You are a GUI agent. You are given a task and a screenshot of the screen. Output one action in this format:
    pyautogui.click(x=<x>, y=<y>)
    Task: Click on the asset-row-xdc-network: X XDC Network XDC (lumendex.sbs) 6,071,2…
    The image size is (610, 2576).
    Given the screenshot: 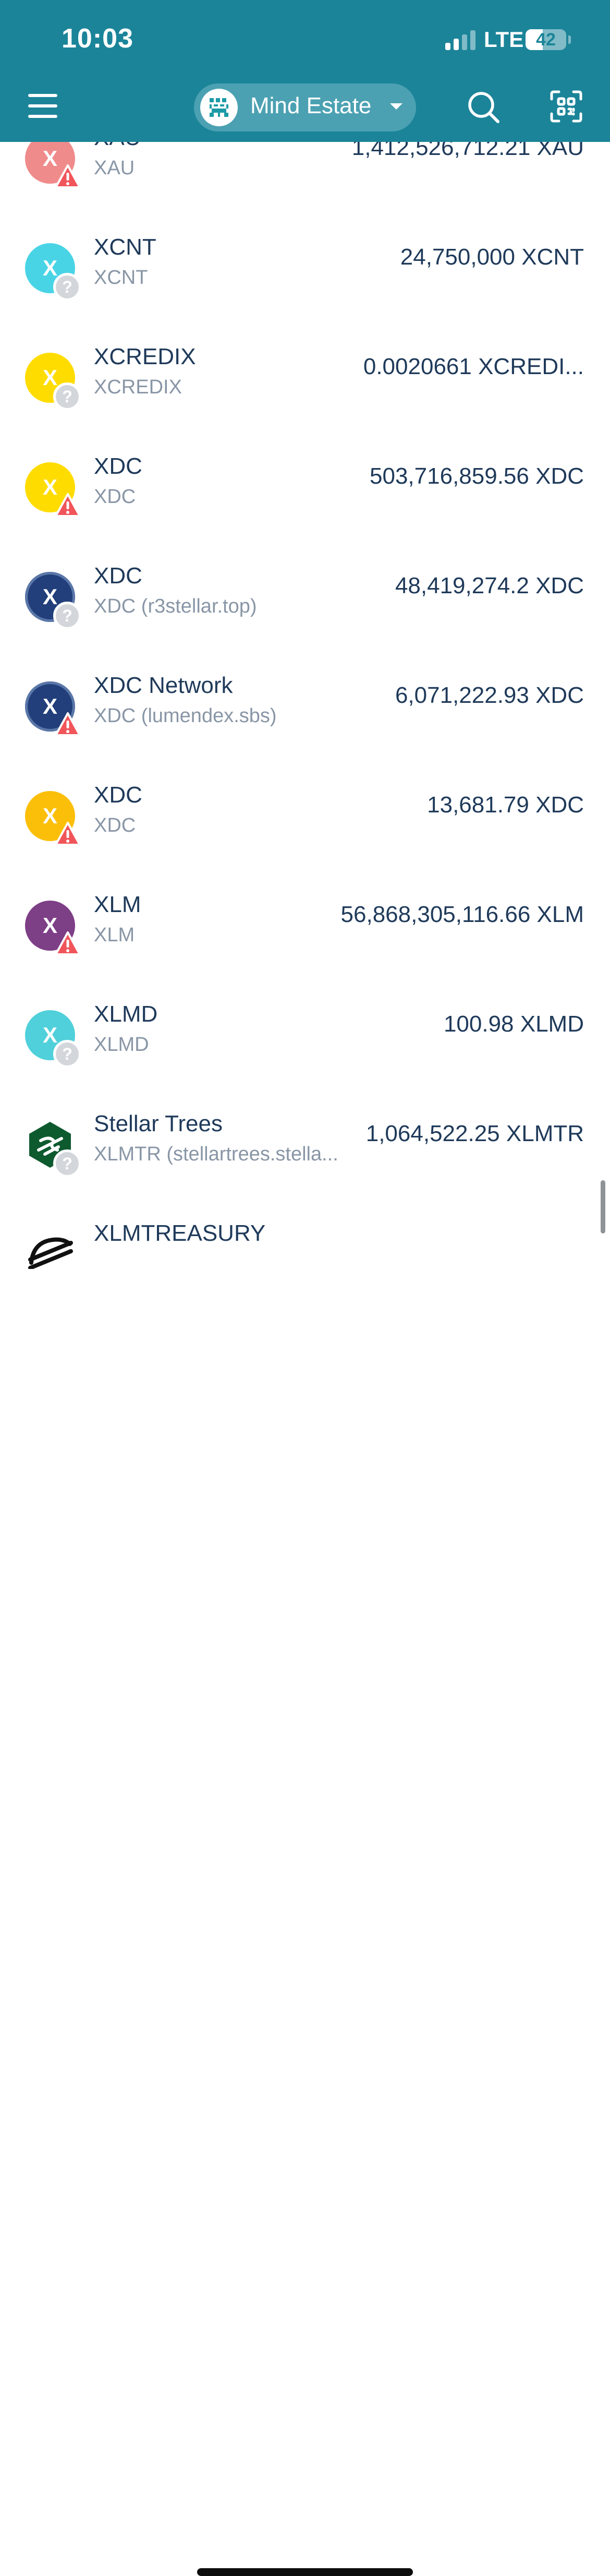 What is the action you would take?
    pyautogui.click(x=305, y=704)
    